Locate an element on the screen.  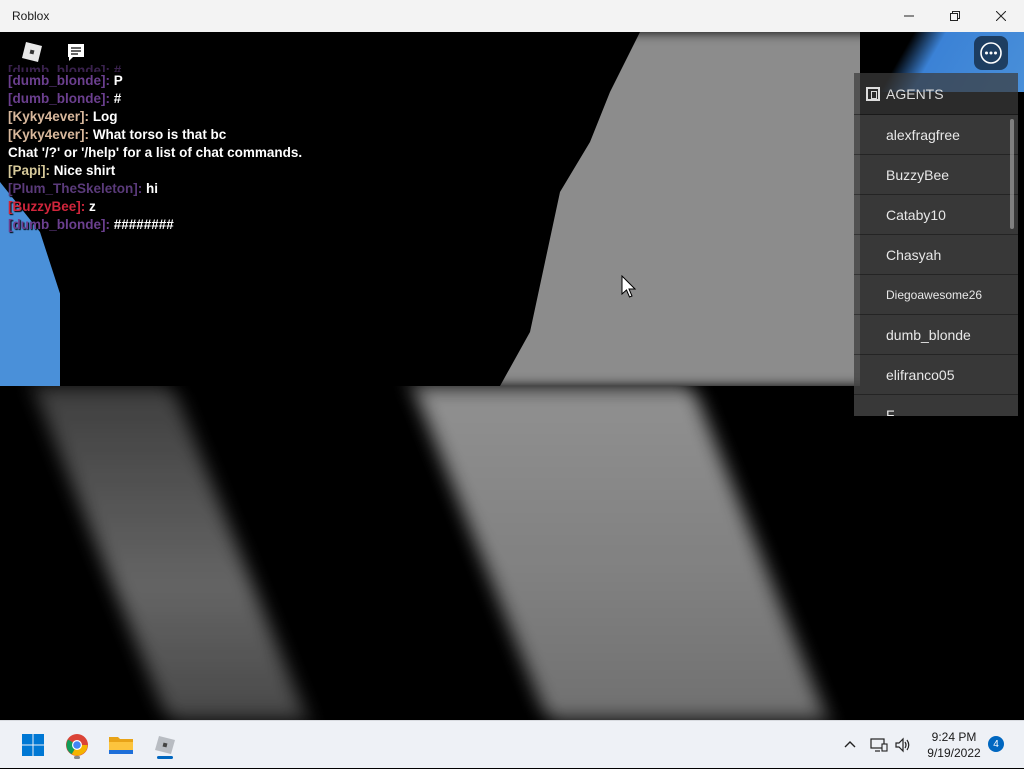
chat-message: [Kyky4ever]: Log is located at coordinates (258, 117).